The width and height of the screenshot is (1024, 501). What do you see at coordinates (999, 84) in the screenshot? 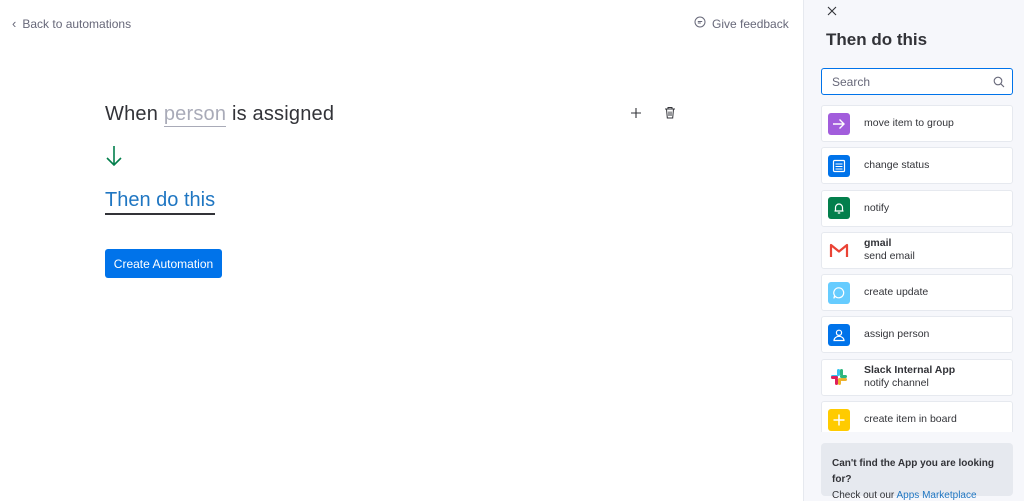
I see `search-icon` at bounding box center [999, 84].